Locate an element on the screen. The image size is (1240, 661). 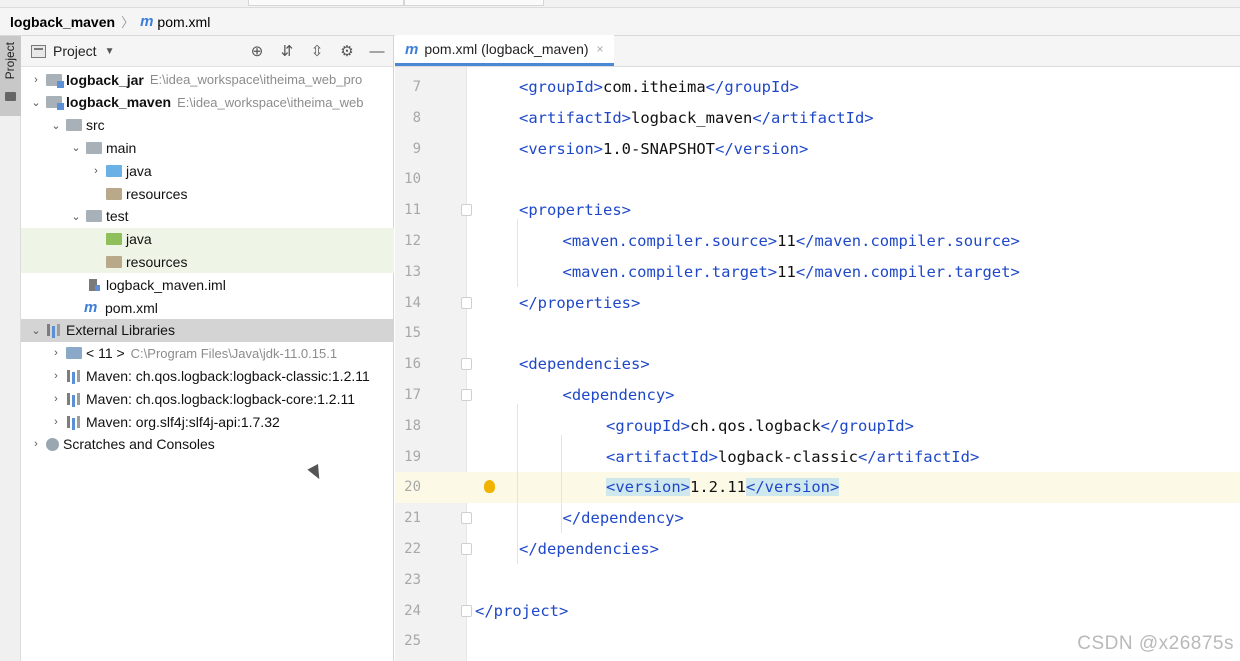
code-line: 11 <properties> is located at coordinates (817, 210).